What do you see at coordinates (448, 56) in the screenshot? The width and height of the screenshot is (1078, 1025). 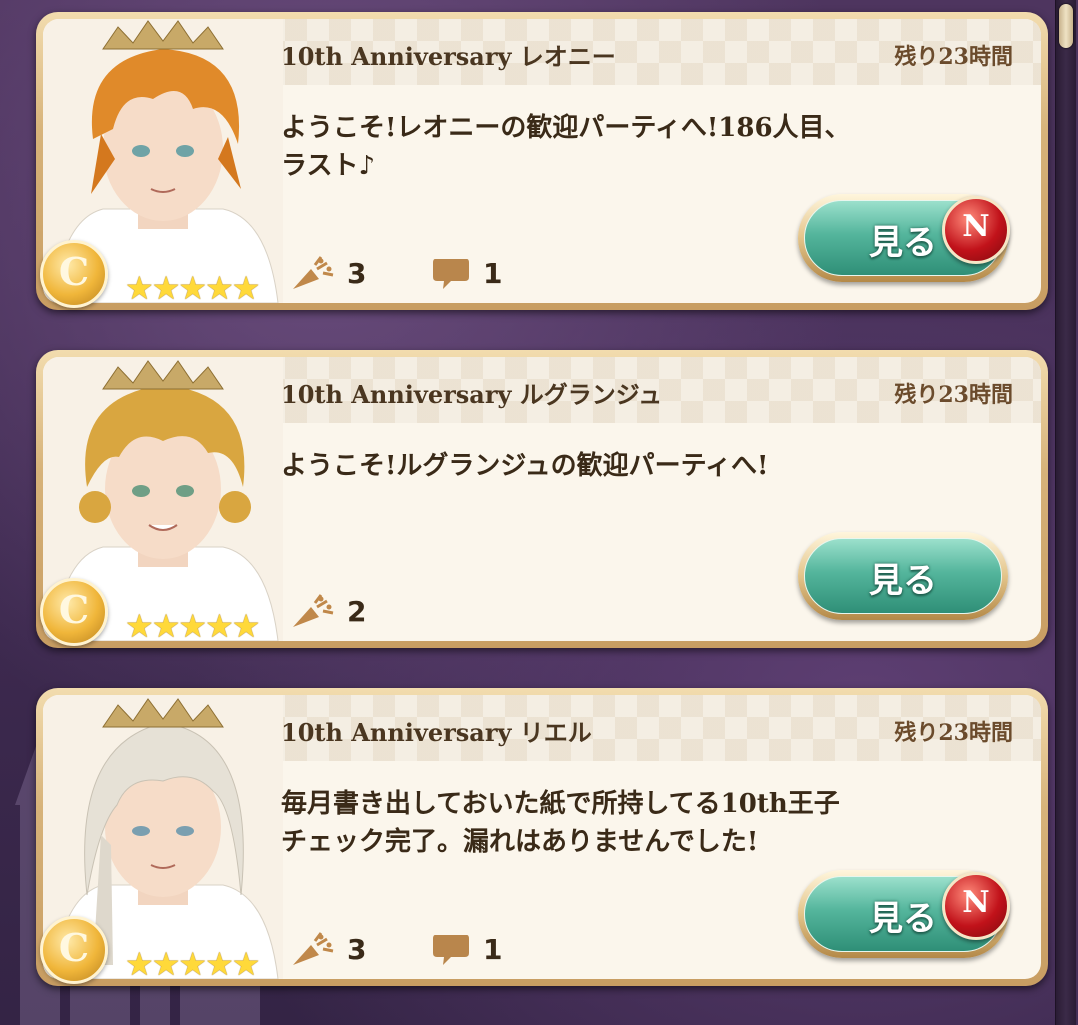 I see `card-title: 10th Anniversary レオニー` at bounding box center [448, 56].